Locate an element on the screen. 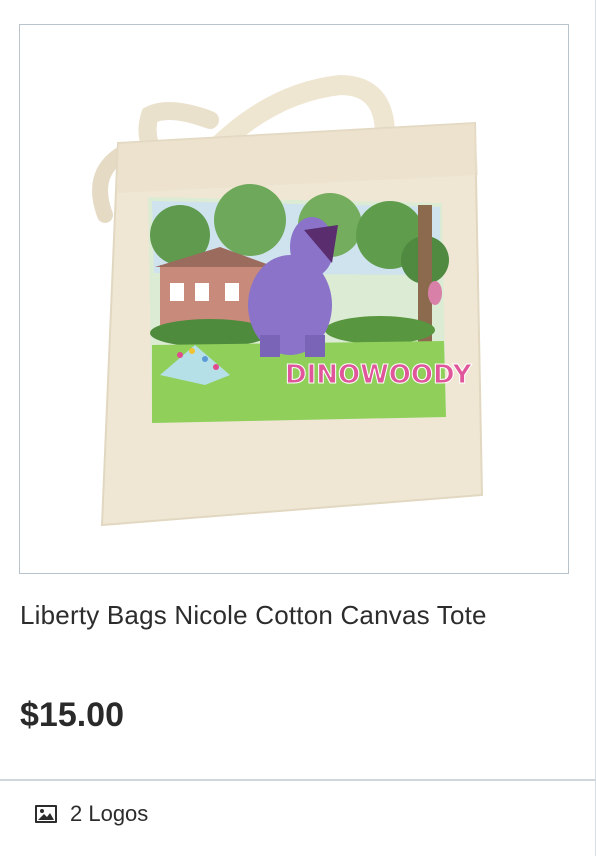 Image resolution: width=596 pixels, height=856 pixels. product-title: Liberty Bags Nicole Cotton Canvas Tote is located at coordinates (253, 615).